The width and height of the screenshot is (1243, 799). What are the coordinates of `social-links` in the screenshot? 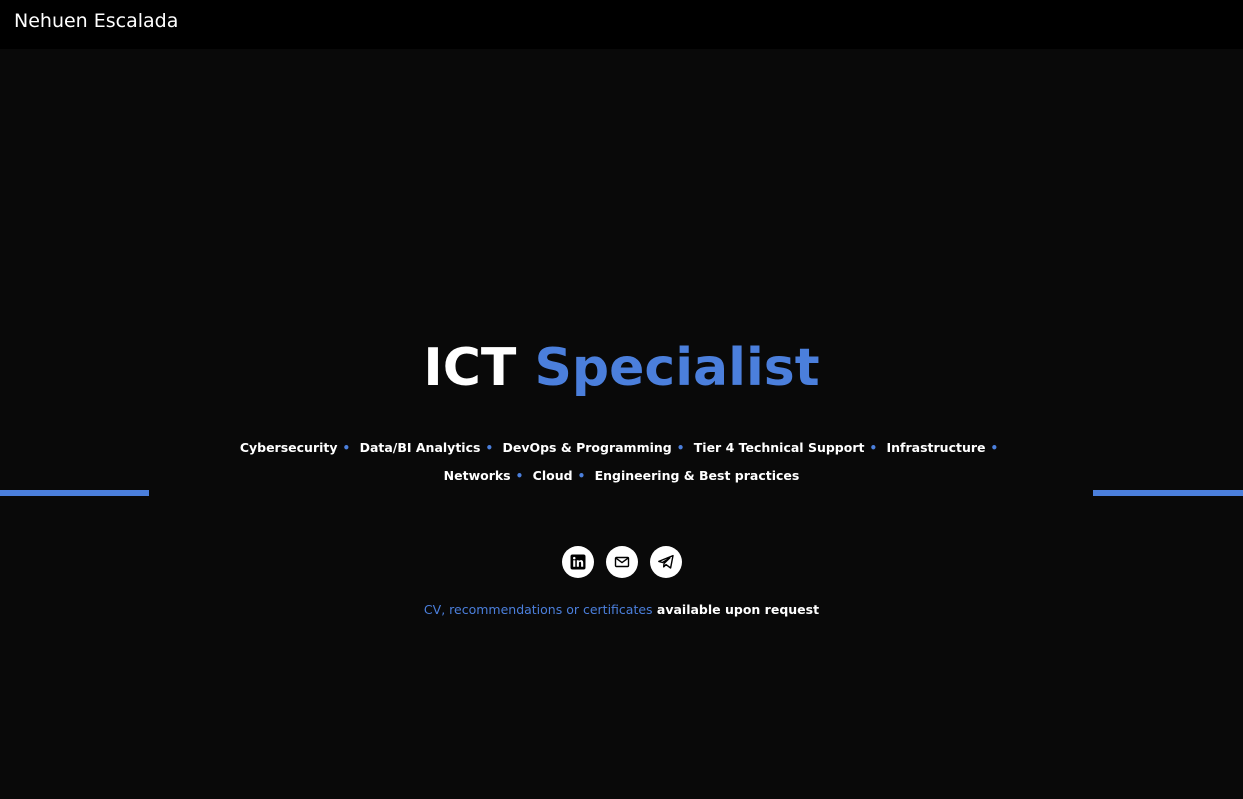 It's located at (621, 562).